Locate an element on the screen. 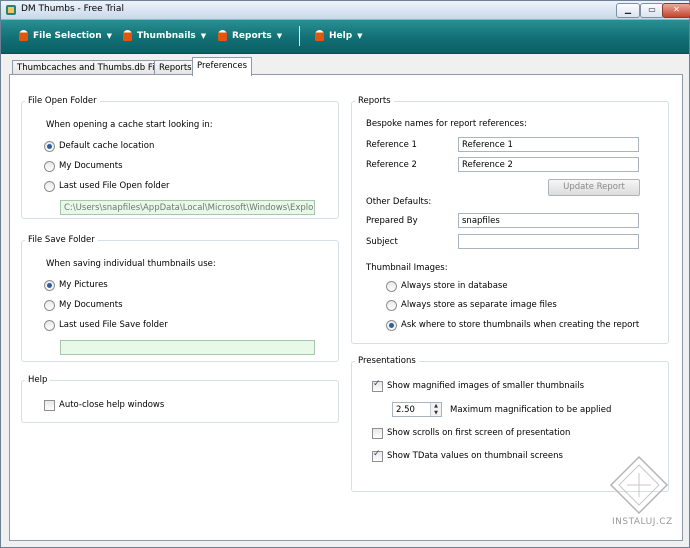 Image resolution: width=690 pixels, height=548 pixels. radio-open-my-documents is located at coordinates (49, 166).